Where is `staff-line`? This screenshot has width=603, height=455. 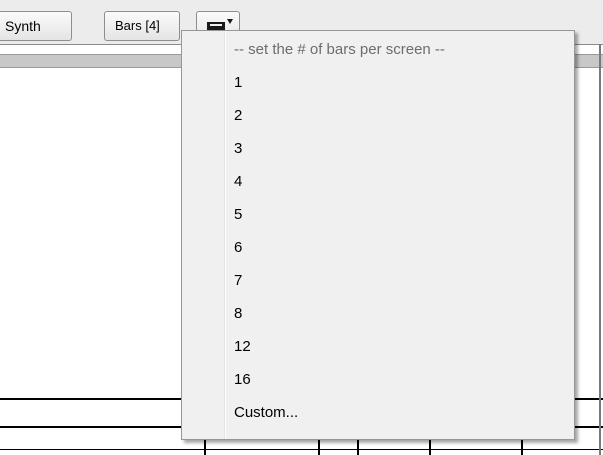 staff-line is located at coordinates (301, 449).